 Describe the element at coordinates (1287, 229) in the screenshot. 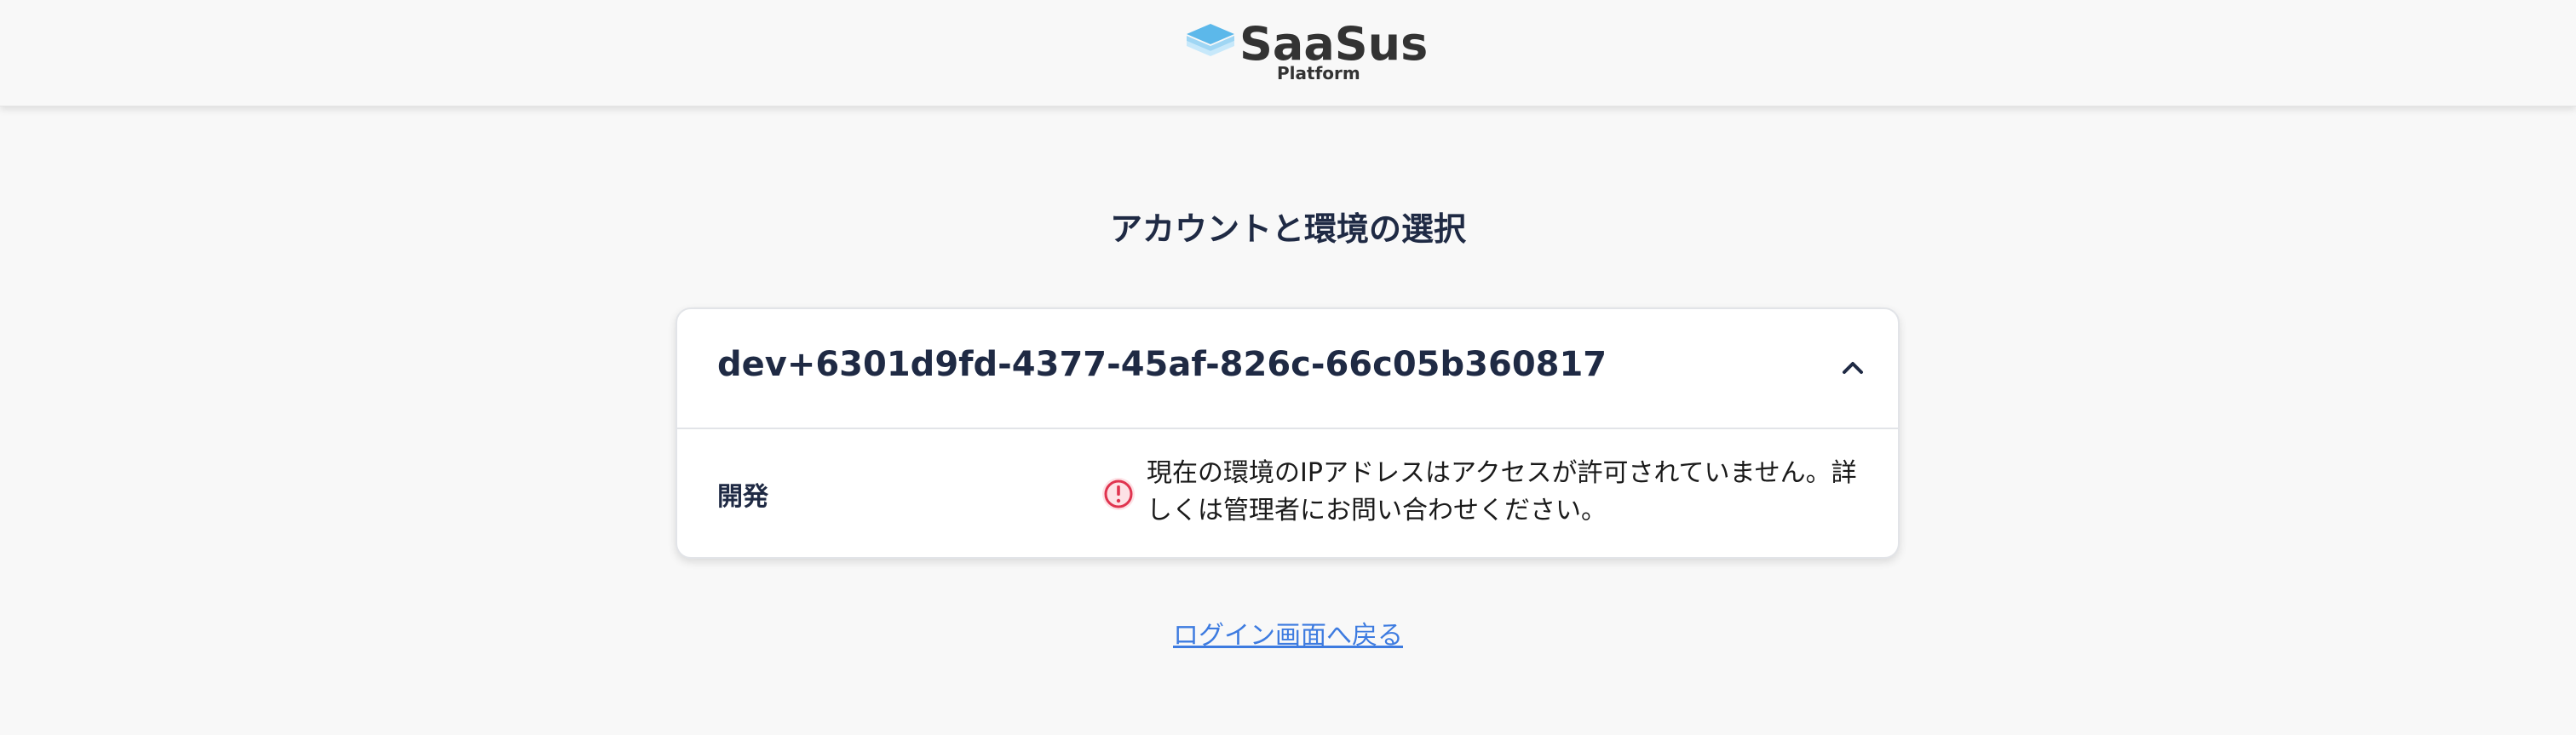

I see `page-title: アカウントと環境の選択` at that location.